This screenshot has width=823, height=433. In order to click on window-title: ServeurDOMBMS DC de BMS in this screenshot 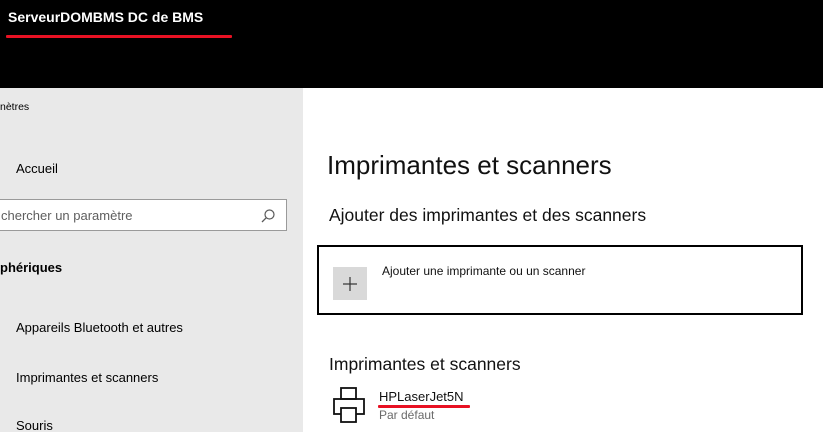, I will do `click(106, 17)`.